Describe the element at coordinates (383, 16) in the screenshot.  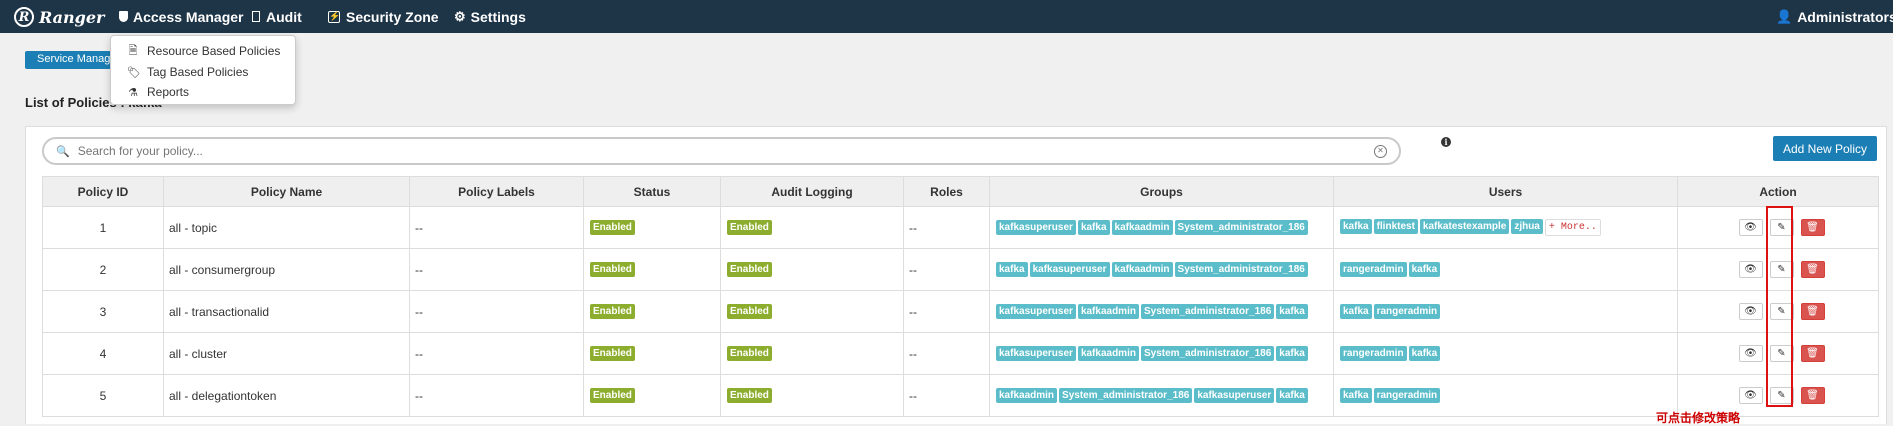
I see `nav-security-zone: ⚡ Security Zone` at that location.